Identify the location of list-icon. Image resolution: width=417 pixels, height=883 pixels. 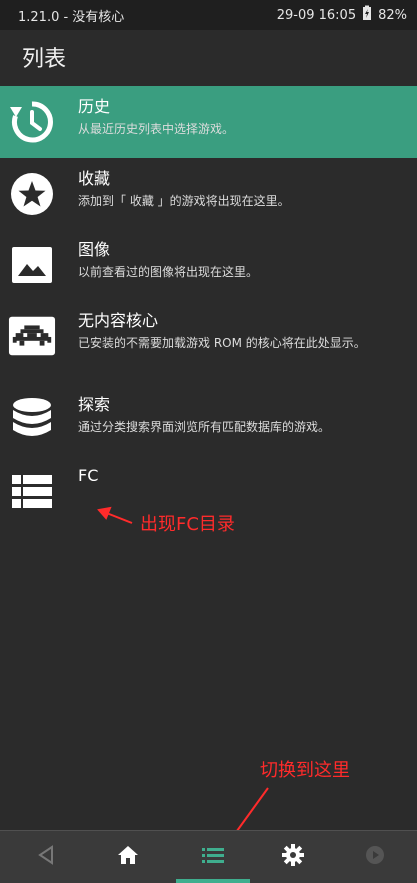
(213, 855).